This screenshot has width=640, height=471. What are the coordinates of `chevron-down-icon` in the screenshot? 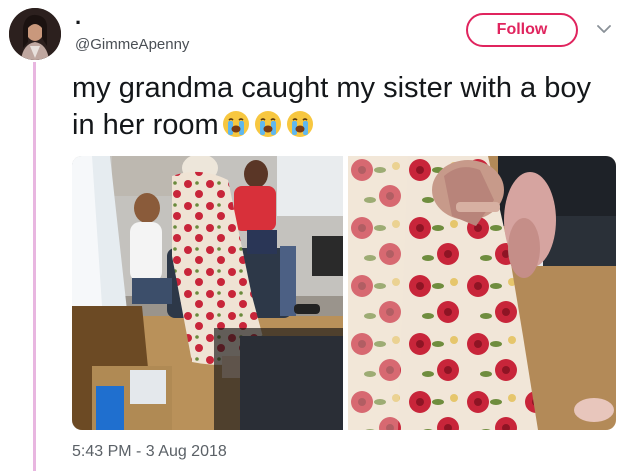 It's located at (604, 29).